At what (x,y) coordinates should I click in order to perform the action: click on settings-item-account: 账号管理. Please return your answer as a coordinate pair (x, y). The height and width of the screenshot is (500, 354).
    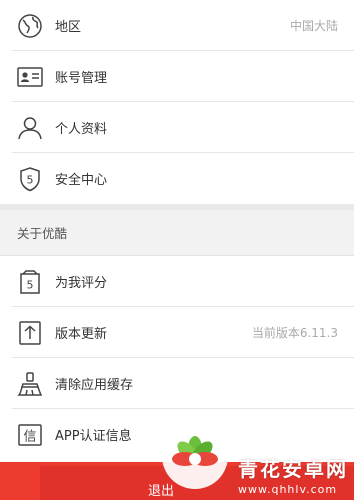
    Looking at the image, I should click on (177, 76).